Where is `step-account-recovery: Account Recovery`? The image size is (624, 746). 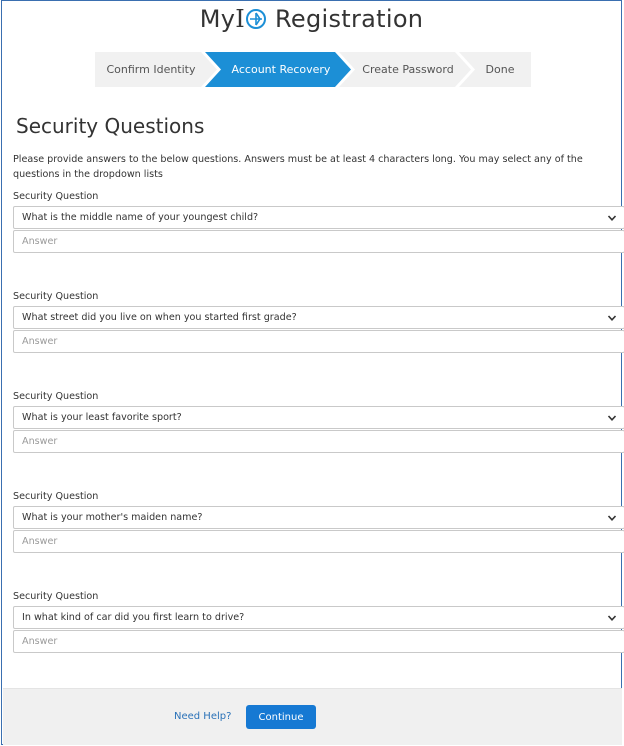
step-account-recovery: Account Recovery is located at coordinates (278, 69).